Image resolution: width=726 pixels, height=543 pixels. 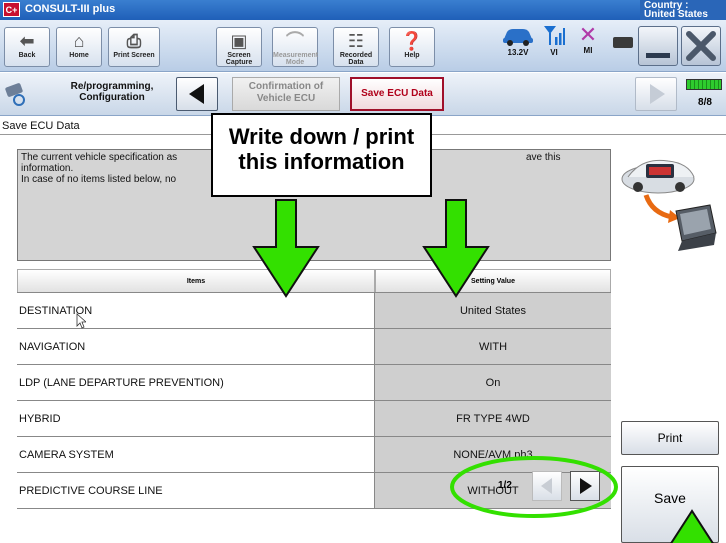 I want to click on help-button: ❓ Help, so click(x=412, y=47).